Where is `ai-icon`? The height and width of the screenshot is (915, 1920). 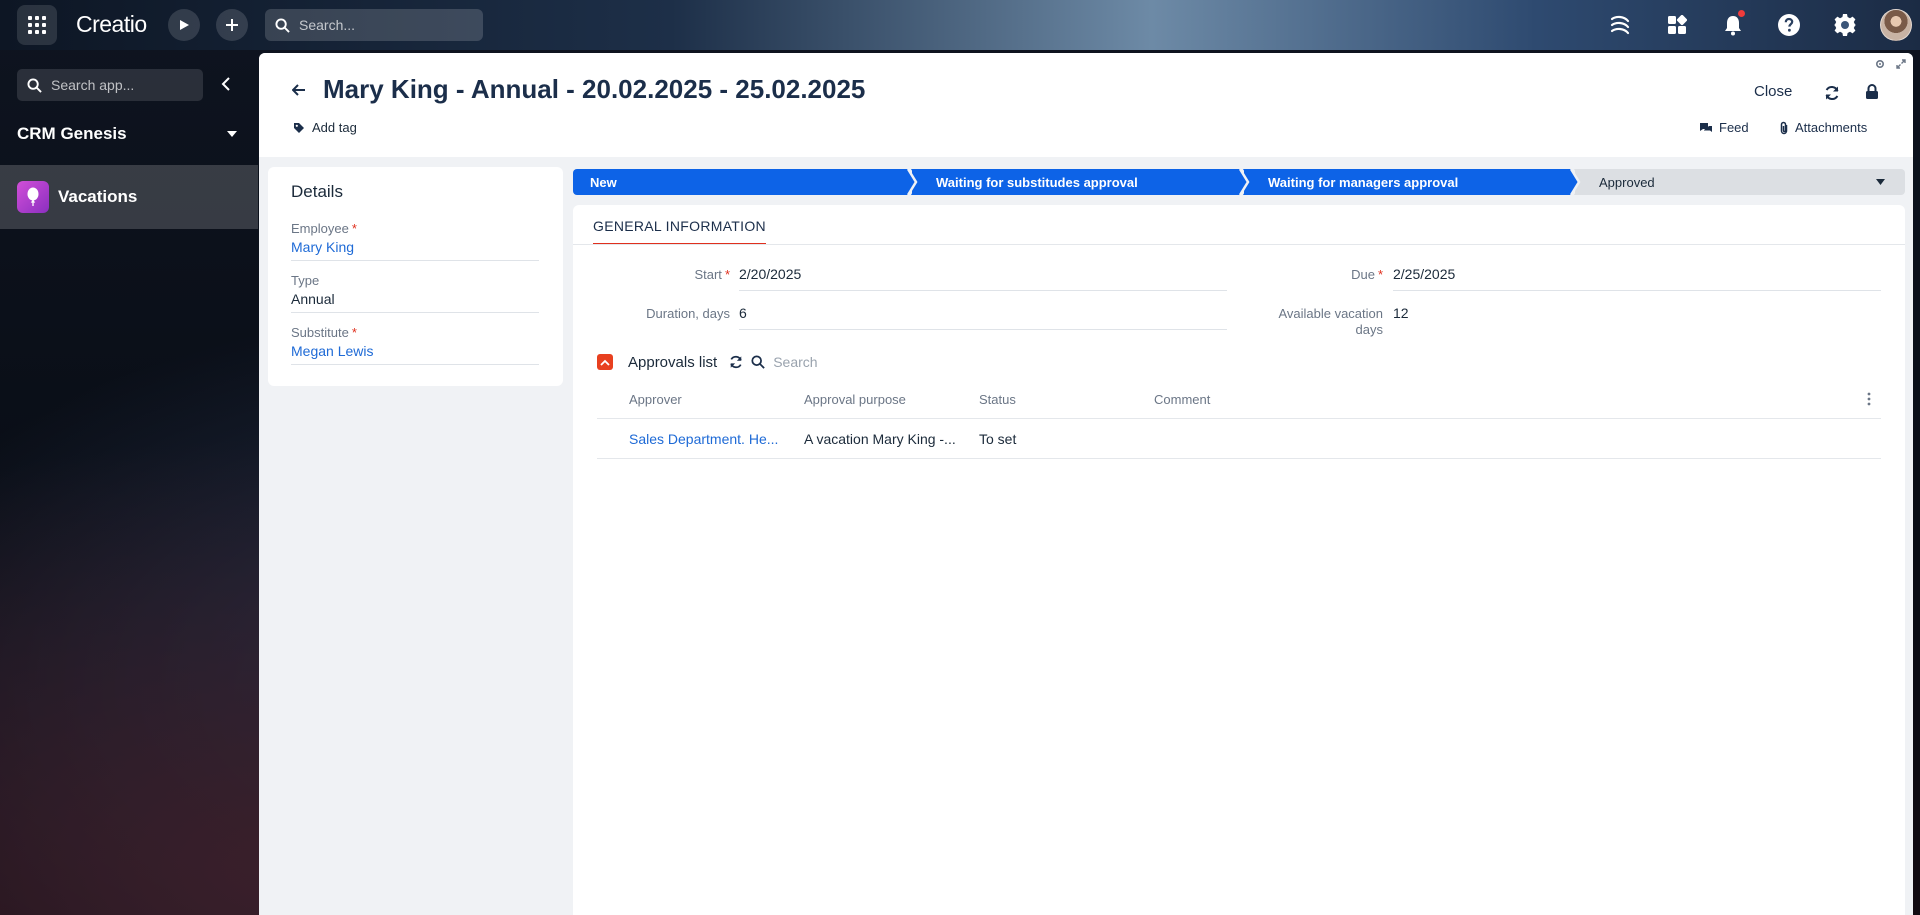 ai-icon is located at coordinates (1620, 25).